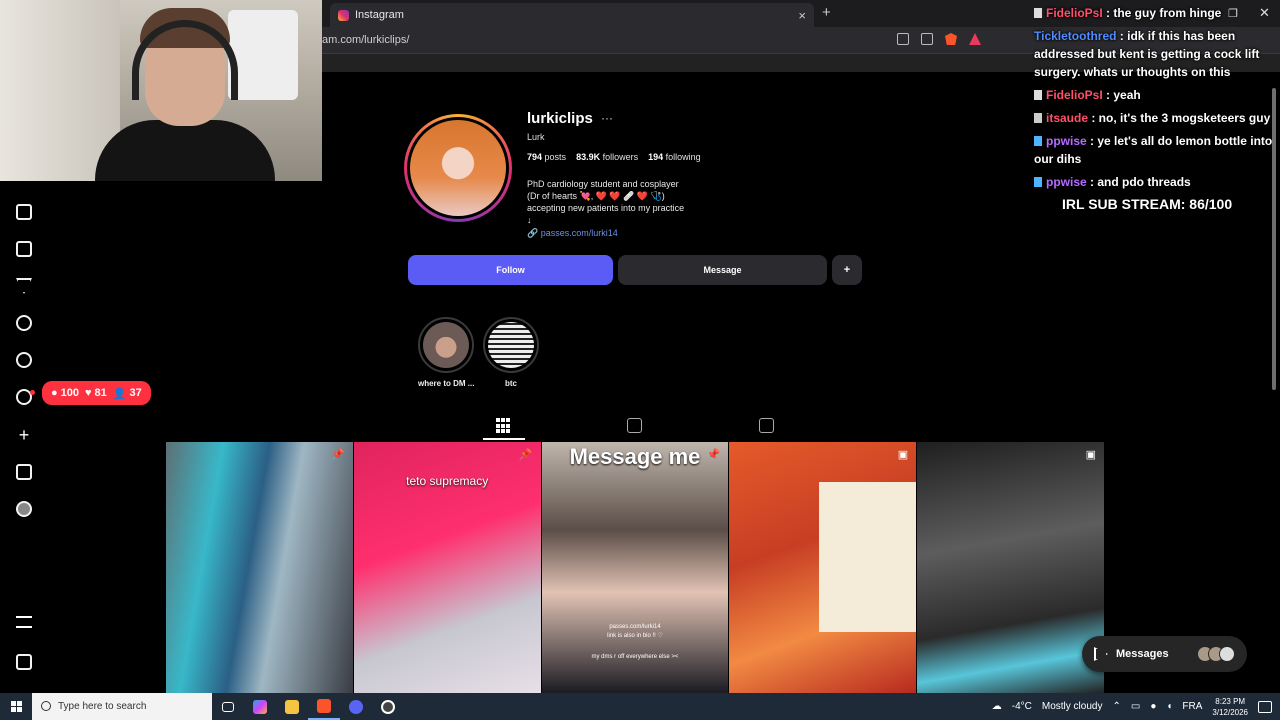 Image resolution: width=1280 pixels, height=720 pixels. Describe the element at coordinates (847, 270) in the screenshot. I see `suggested-users-button: +` at that location.